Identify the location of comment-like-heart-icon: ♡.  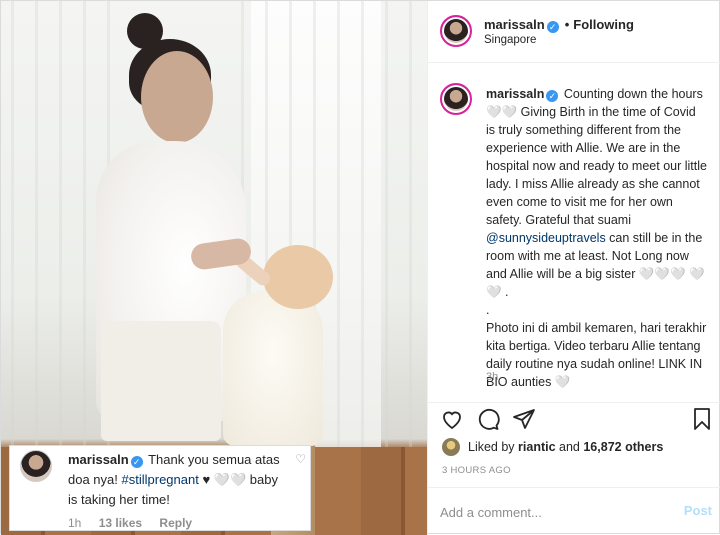
(300, 459).